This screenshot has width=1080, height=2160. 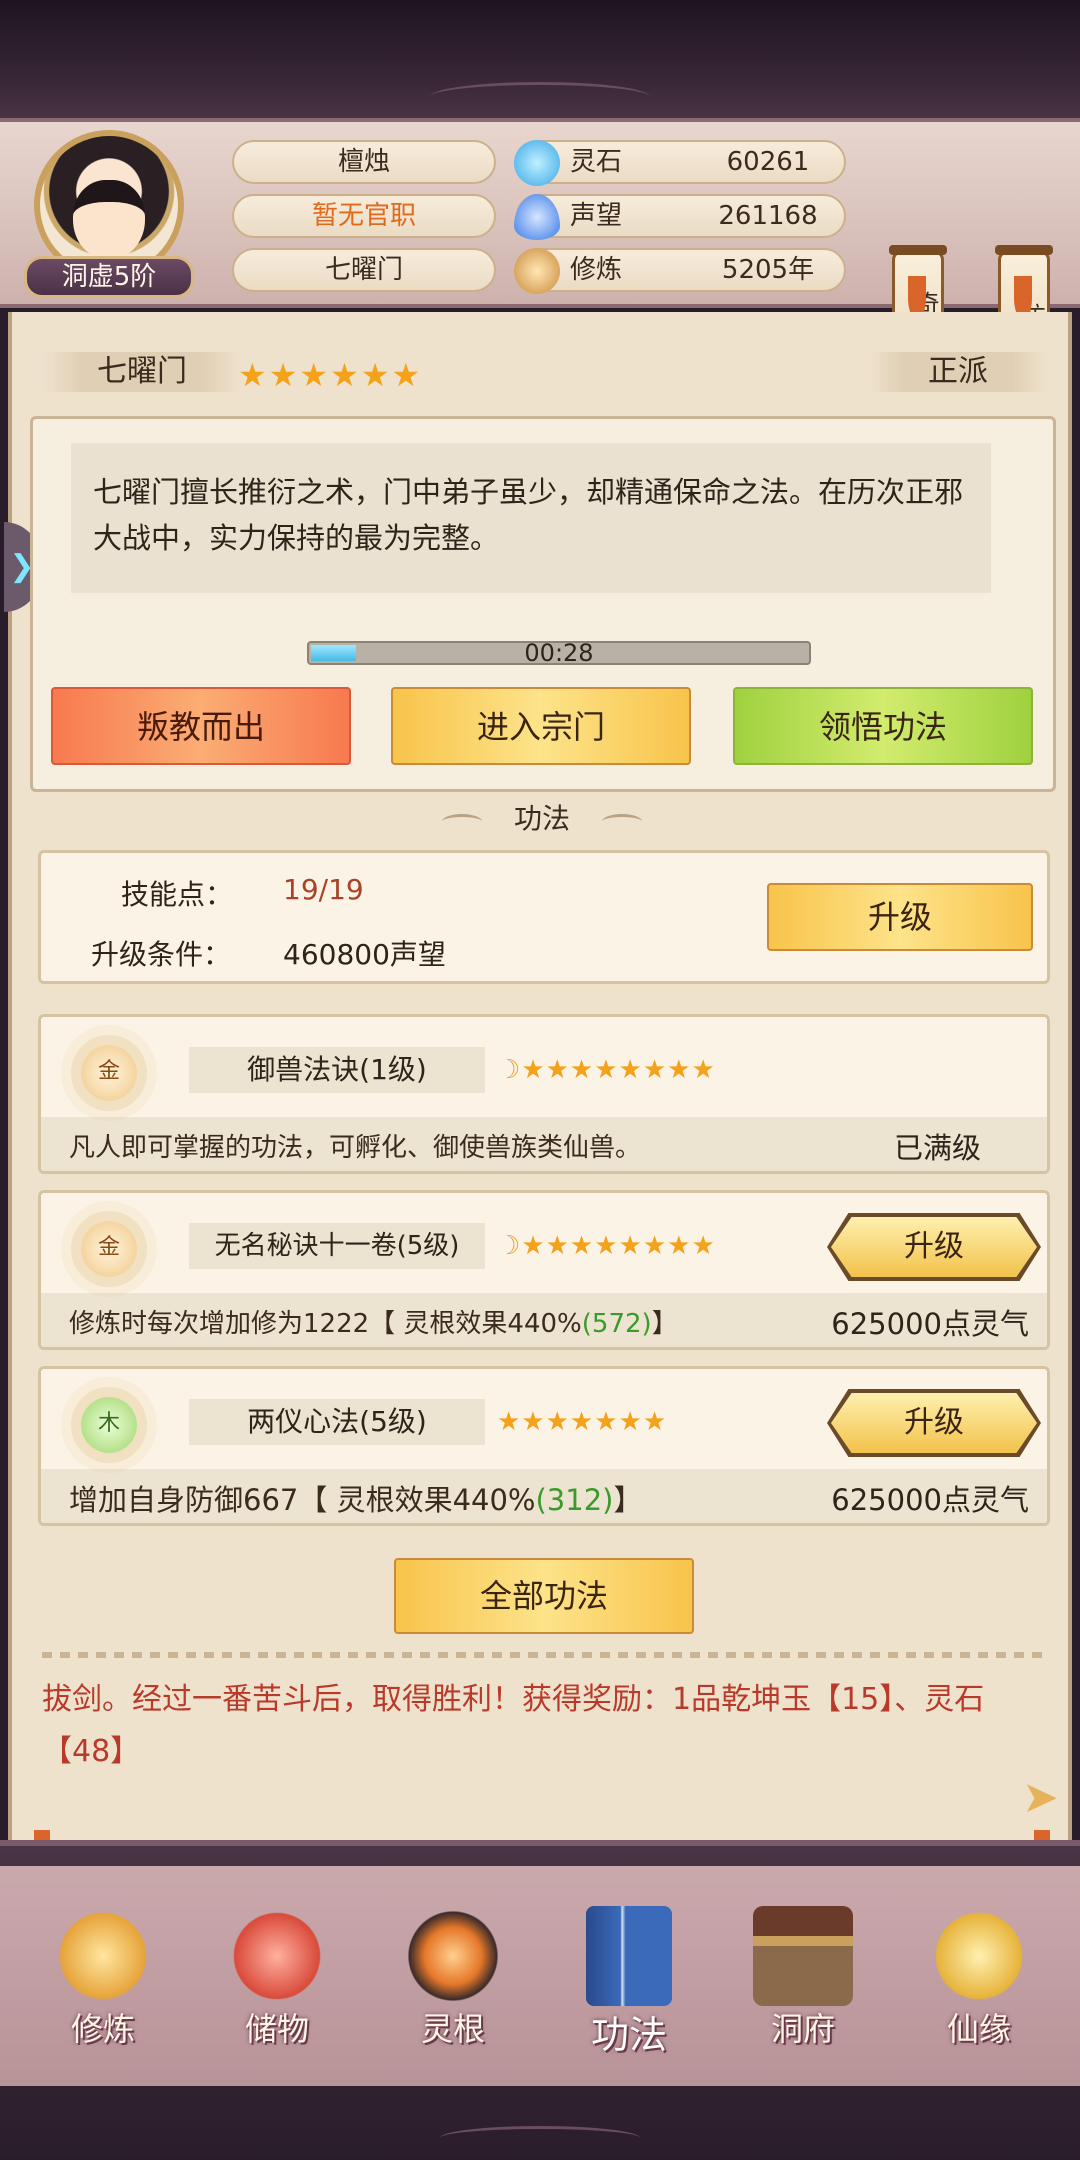 What do you see at coordinates (330, 375) in the screenshot?
I see `sect-star-rating: ★★★★★★` at bounding box center [330, 375].